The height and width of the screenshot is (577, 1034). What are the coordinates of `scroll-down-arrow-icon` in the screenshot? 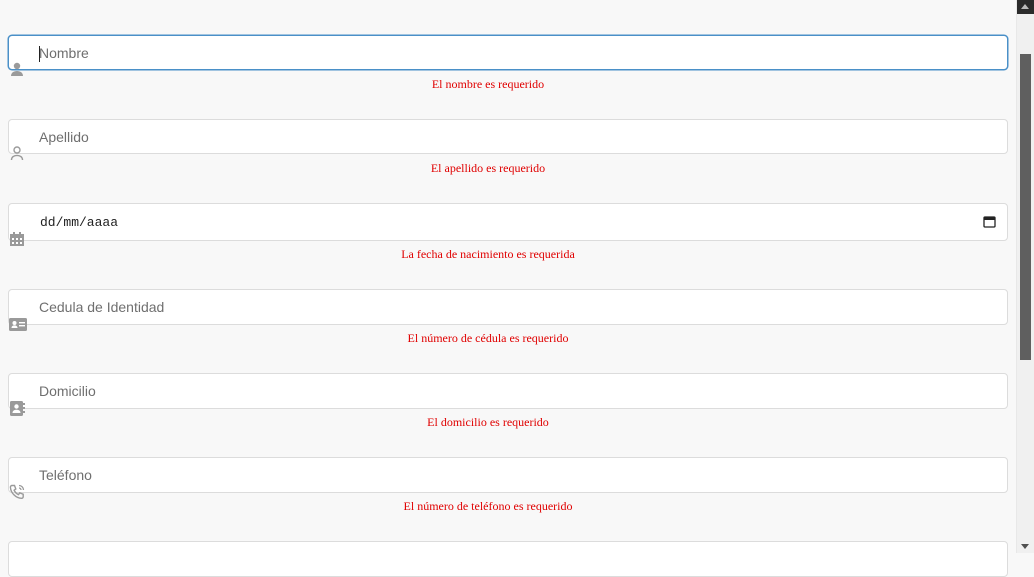 It's located at (1025, 546).